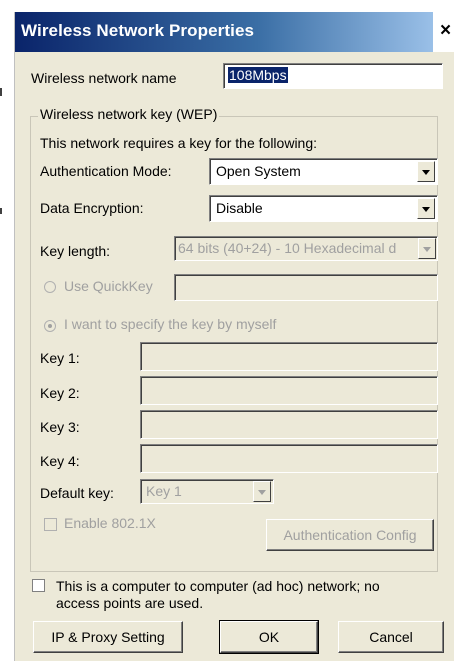  What do you see at coordinates (77, 493) in the screenshot?
I see `default-key-label: Default key:` at bounding box center [77, 493].